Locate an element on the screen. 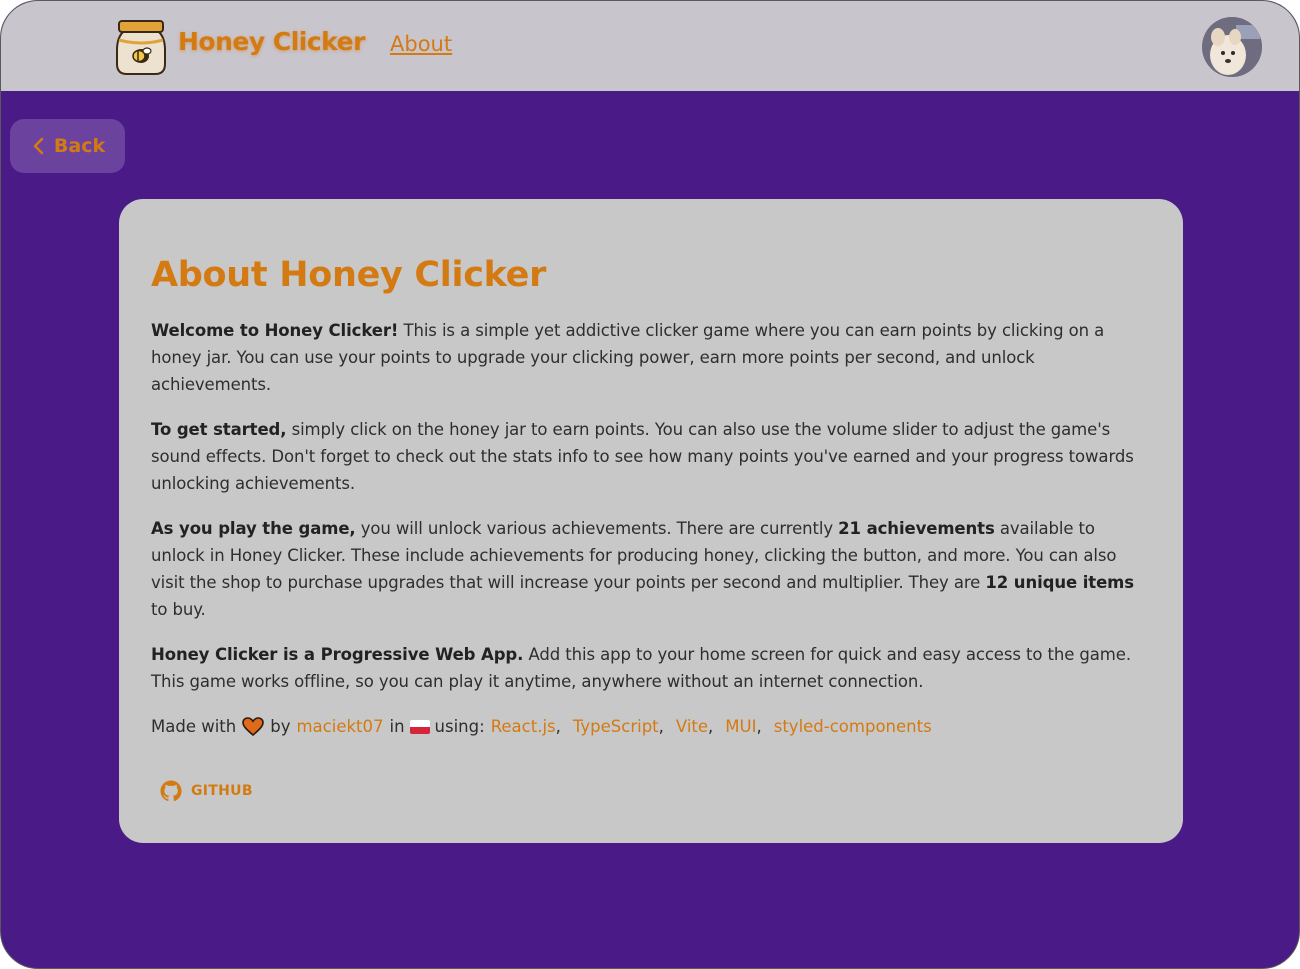 This screenshot has height=969, width=1300. tech-link-vite: Vite is located at coordinates (692, 726).